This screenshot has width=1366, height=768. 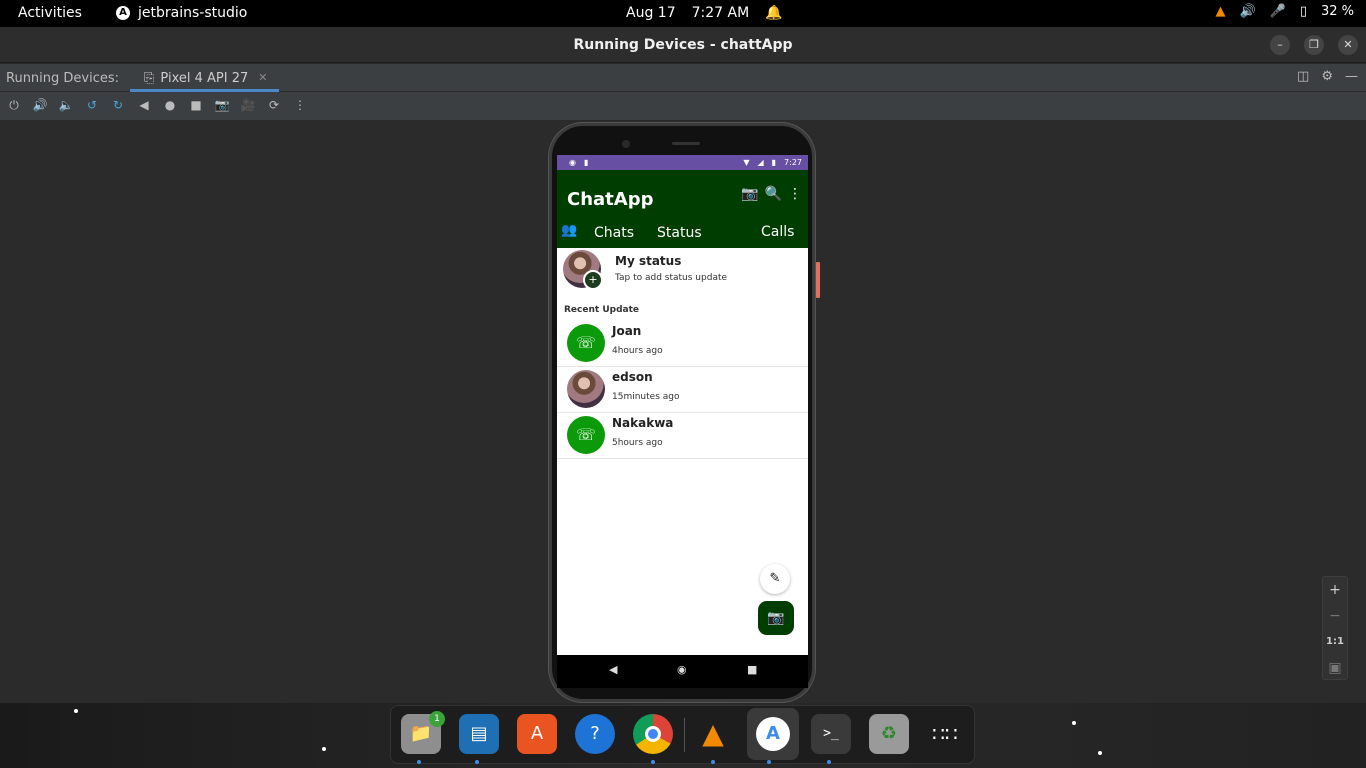 I want to click on android-nav-bar: ◀ ◉ ■, so click(x=682, y=671).